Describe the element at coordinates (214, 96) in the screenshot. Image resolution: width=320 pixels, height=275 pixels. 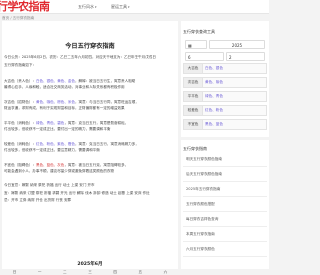
I see `color-category-value: 绿色、青色` at that location.